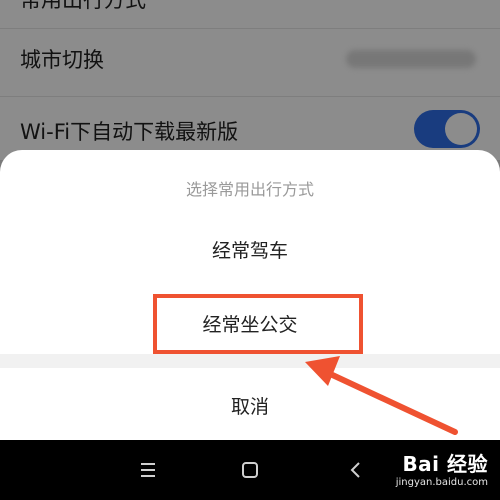  What do you see at coordinates (258, 324) in the screenshot?
I see `annotation-highlight-box` at bounding box center [258, 324].